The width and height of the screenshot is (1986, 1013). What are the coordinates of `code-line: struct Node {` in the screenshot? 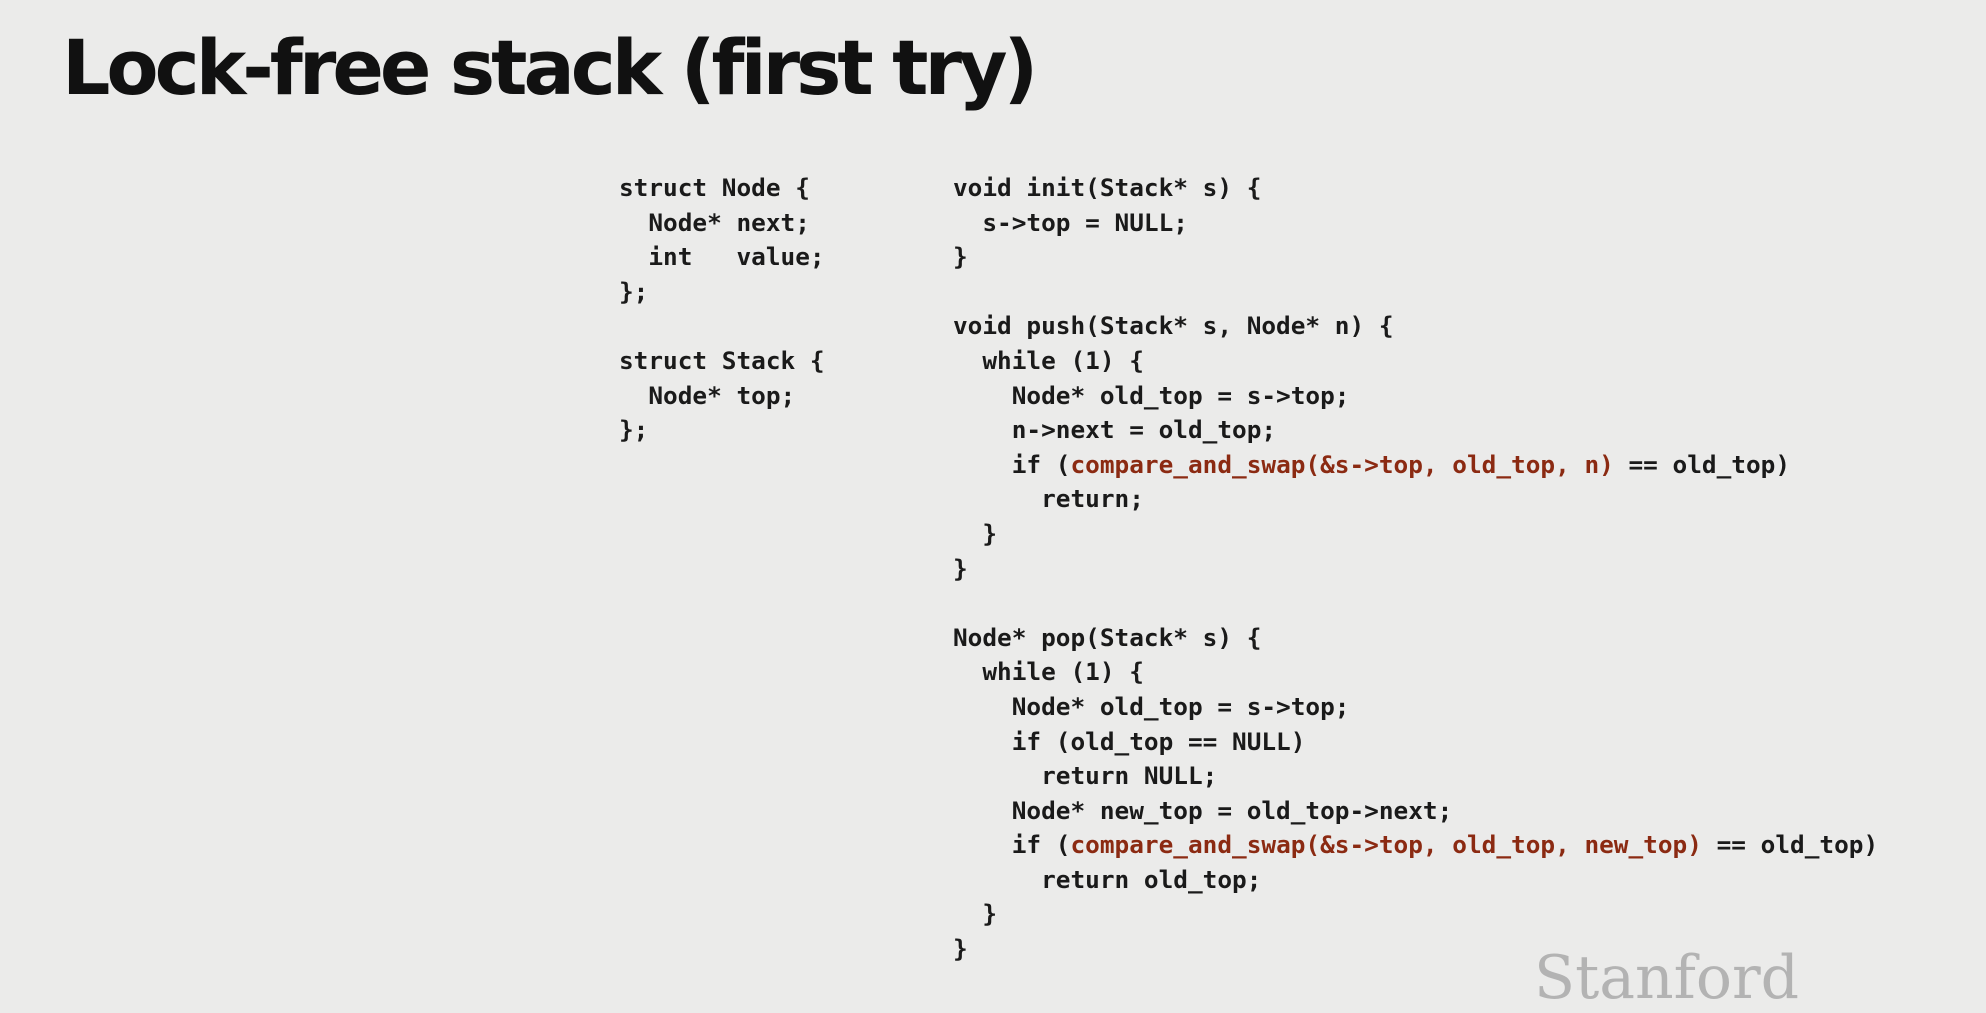 It's located at (714, 187).